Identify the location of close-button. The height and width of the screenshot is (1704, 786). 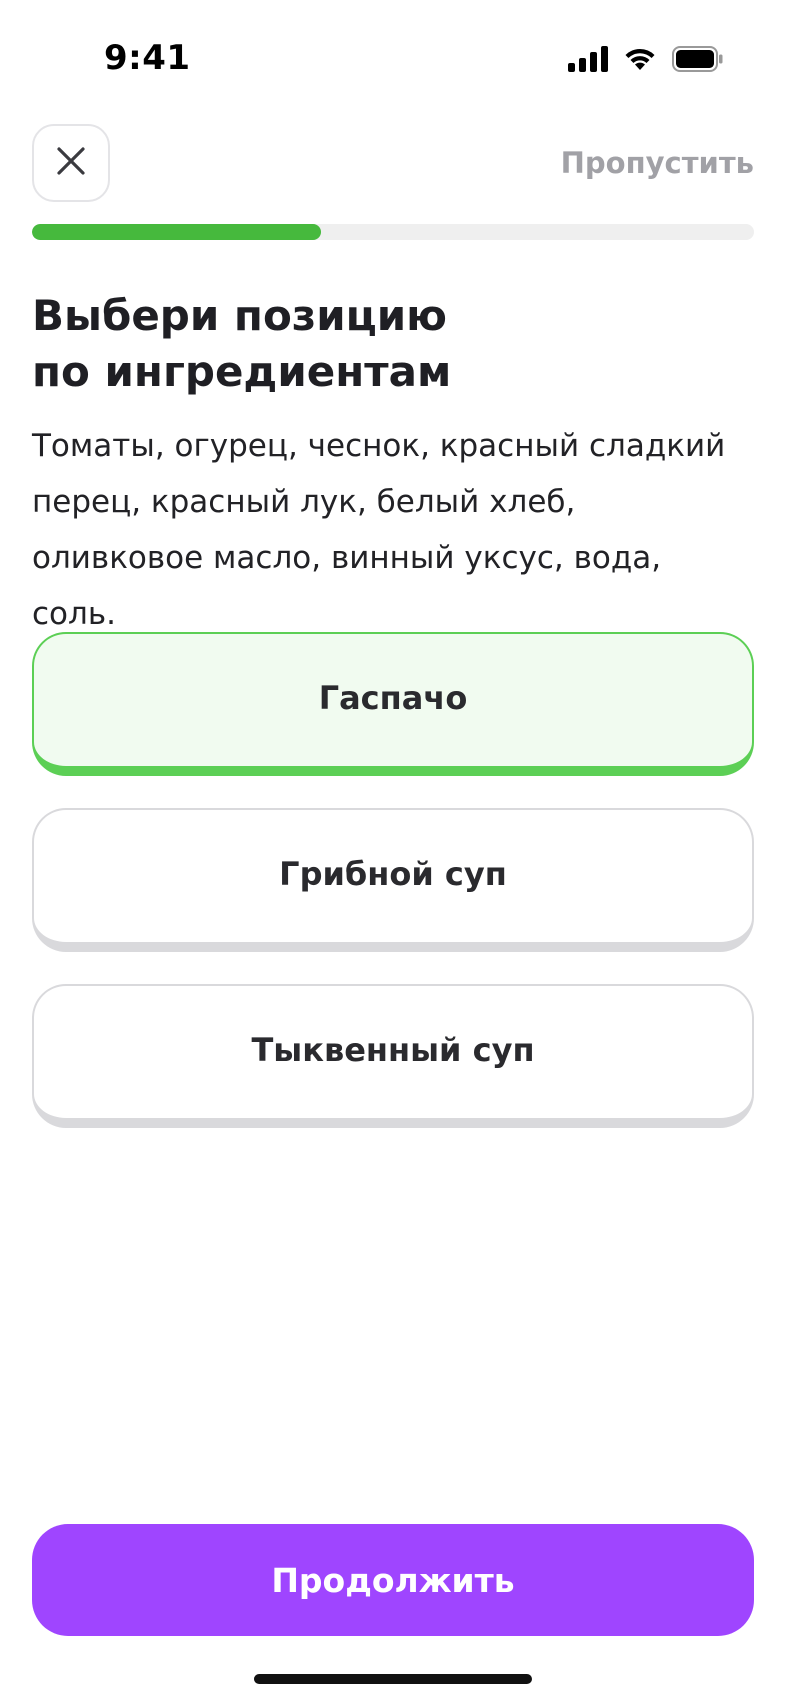
(71, 163).